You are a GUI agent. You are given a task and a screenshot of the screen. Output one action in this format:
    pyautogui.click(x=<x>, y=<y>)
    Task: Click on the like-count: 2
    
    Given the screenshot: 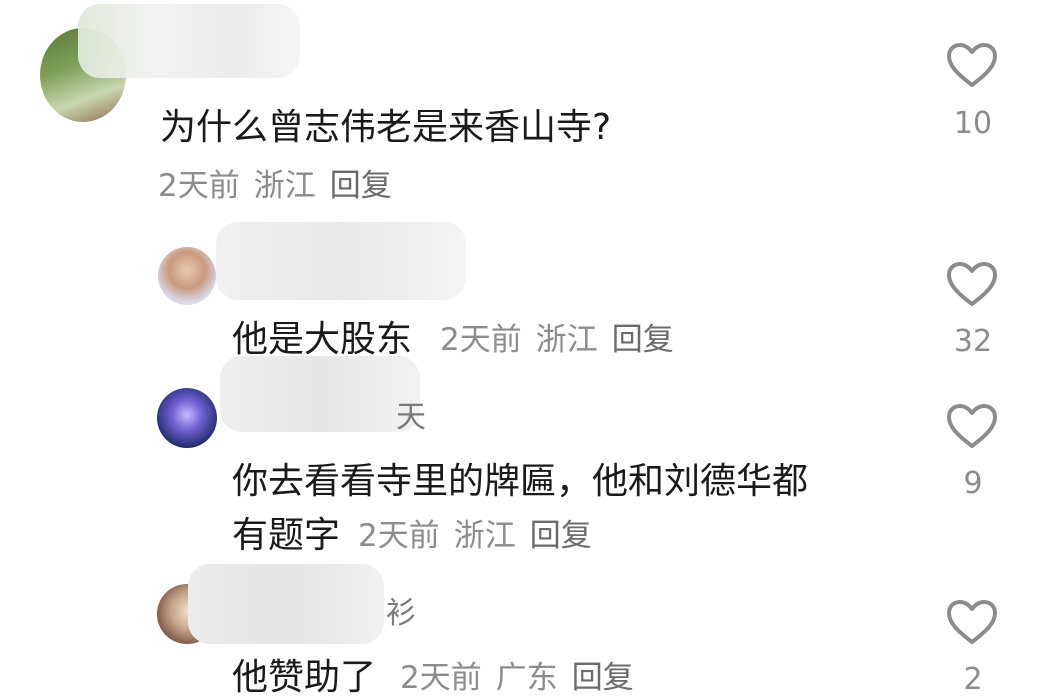 What is the action you would take?
    pyautogui.click(x=973, y=679)
    